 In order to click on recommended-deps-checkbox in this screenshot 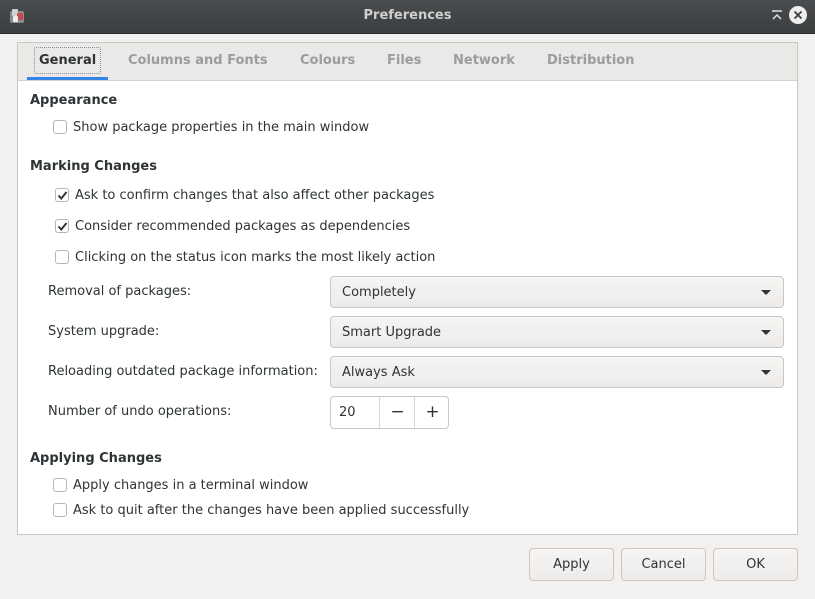, I will do `click(62, 226)`.